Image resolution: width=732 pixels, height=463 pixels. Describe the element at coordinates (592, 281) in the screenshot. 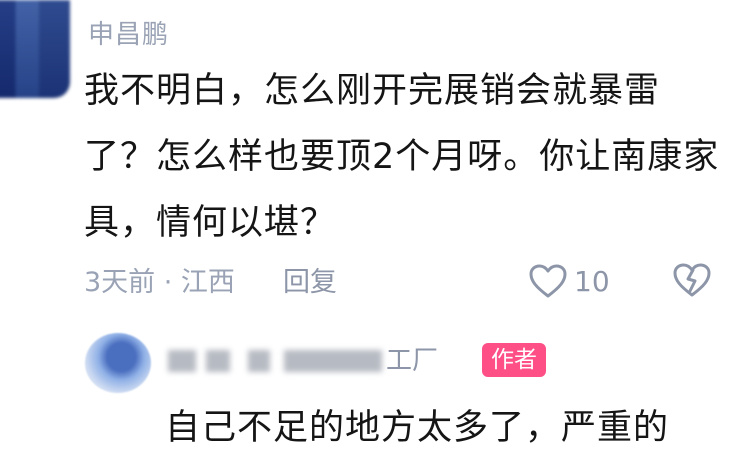

I see `like-count: 10` at that location.